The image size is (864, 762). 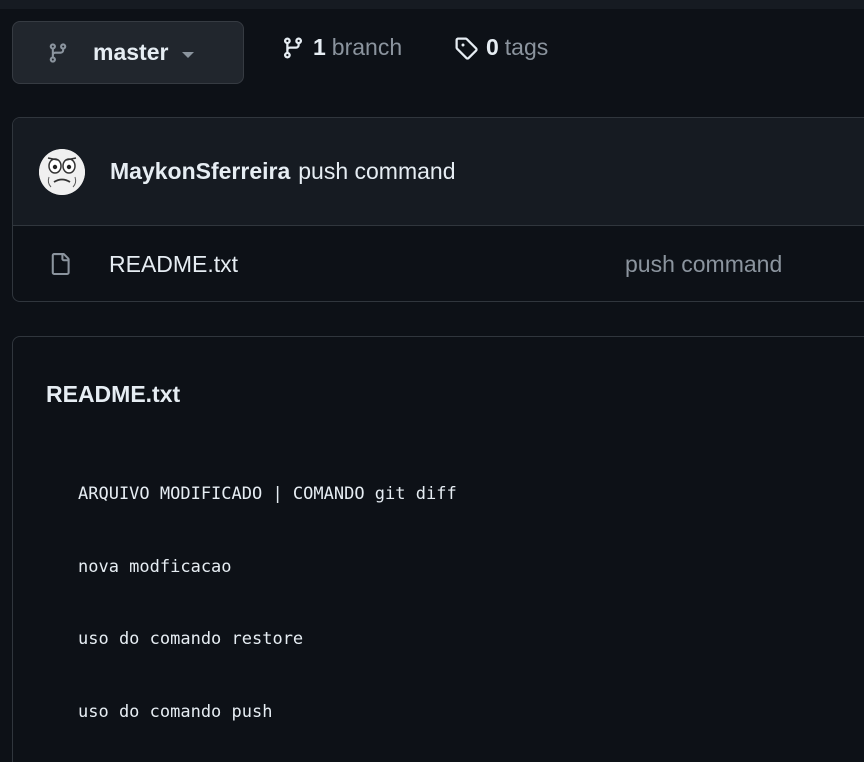 I want to click on top-strip, so click(x=432, y=4).